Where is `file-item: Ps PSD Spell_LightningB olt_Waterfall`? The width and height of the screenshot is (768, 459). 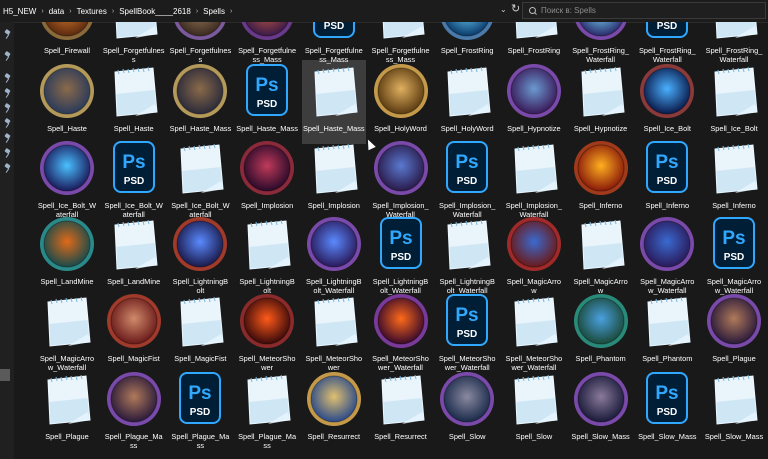
file-item: Ps PSD Spell_LightningB olt_Waterfall is located at coordinates (401, 255).